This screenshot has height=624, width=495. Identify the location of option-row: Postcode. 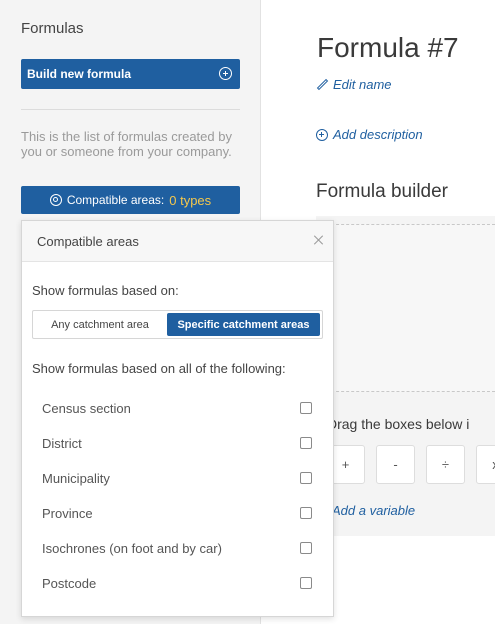
(177, 583).